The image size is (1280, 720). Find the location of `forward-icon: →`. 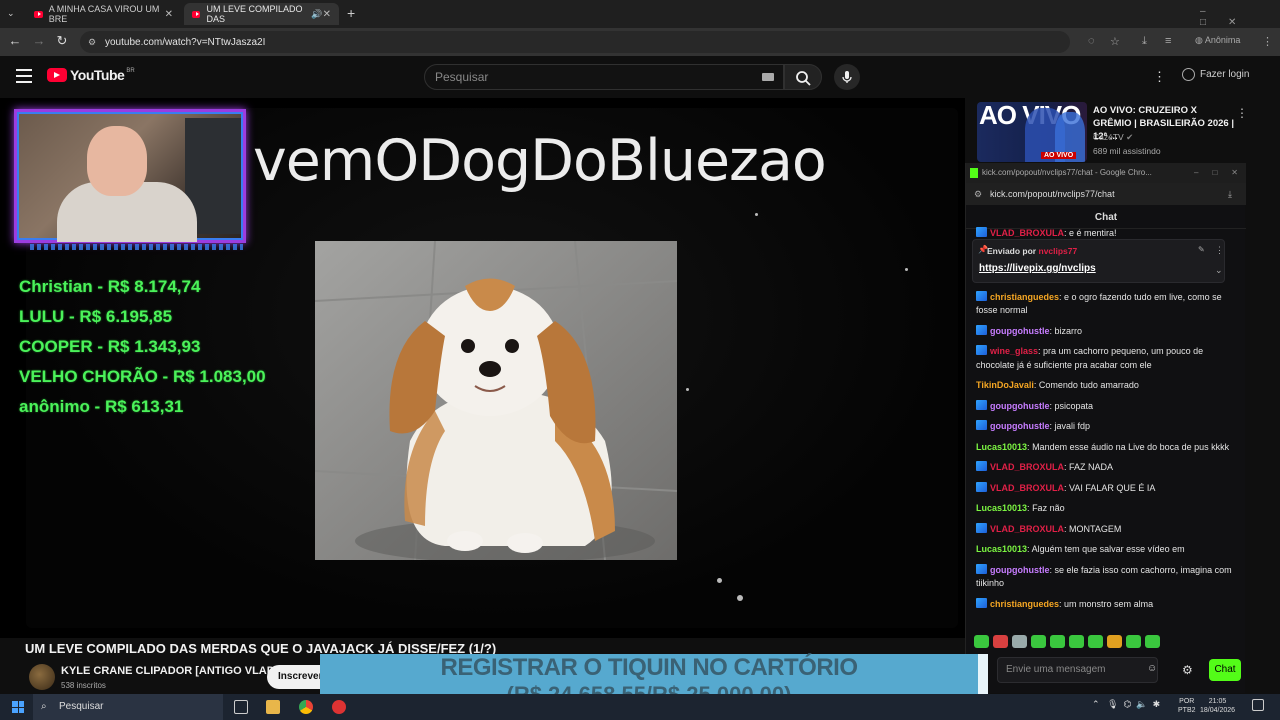

forward-icon: → is located at coordinates (39, 40).